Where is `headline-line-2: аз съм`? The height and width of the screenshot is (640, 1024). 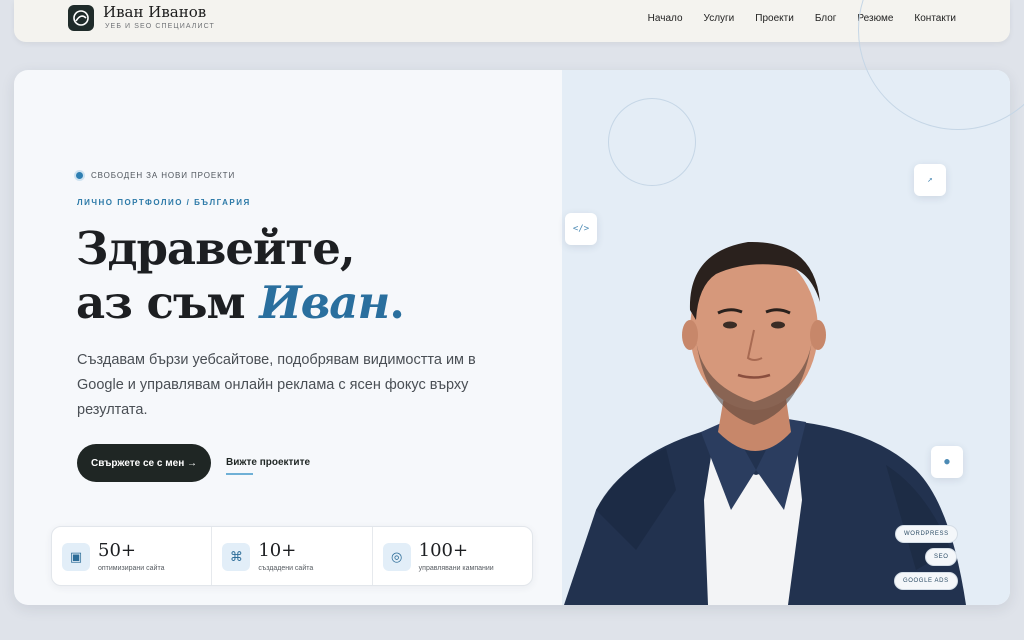 headline-line-2: аз съм is located at coordinates (168, 302).